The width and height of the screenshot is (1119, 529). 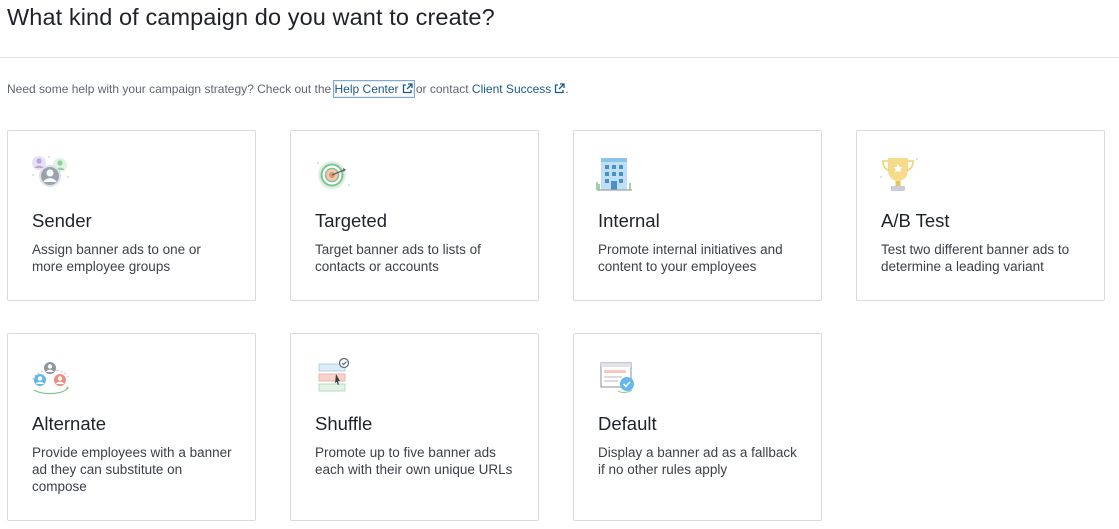 What do you see at coordinates (334, 375) in the screenshot?
I see `shuffle-banners-icon` at bounding box center [334, 375].